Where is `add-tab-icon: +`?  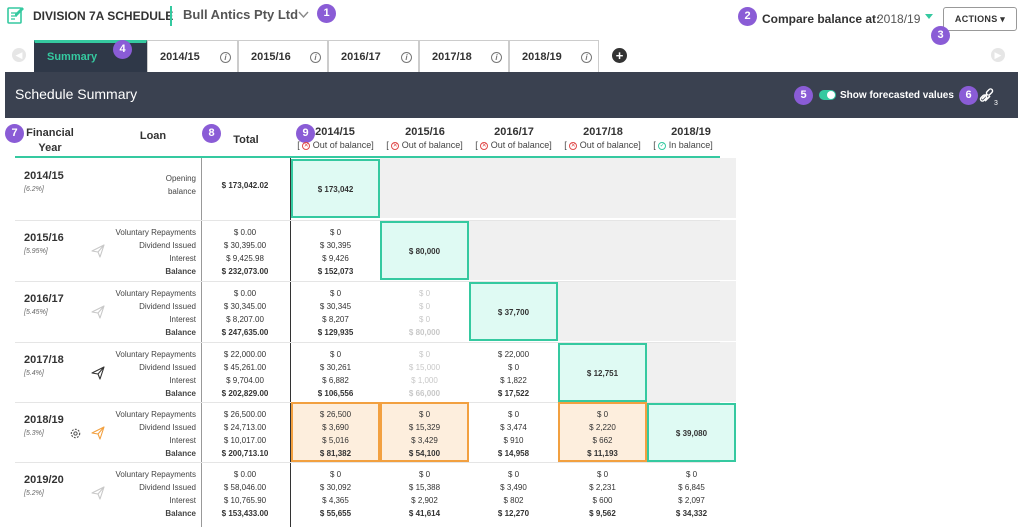 add-tab-icon: + is located at coordinates (619, 55).